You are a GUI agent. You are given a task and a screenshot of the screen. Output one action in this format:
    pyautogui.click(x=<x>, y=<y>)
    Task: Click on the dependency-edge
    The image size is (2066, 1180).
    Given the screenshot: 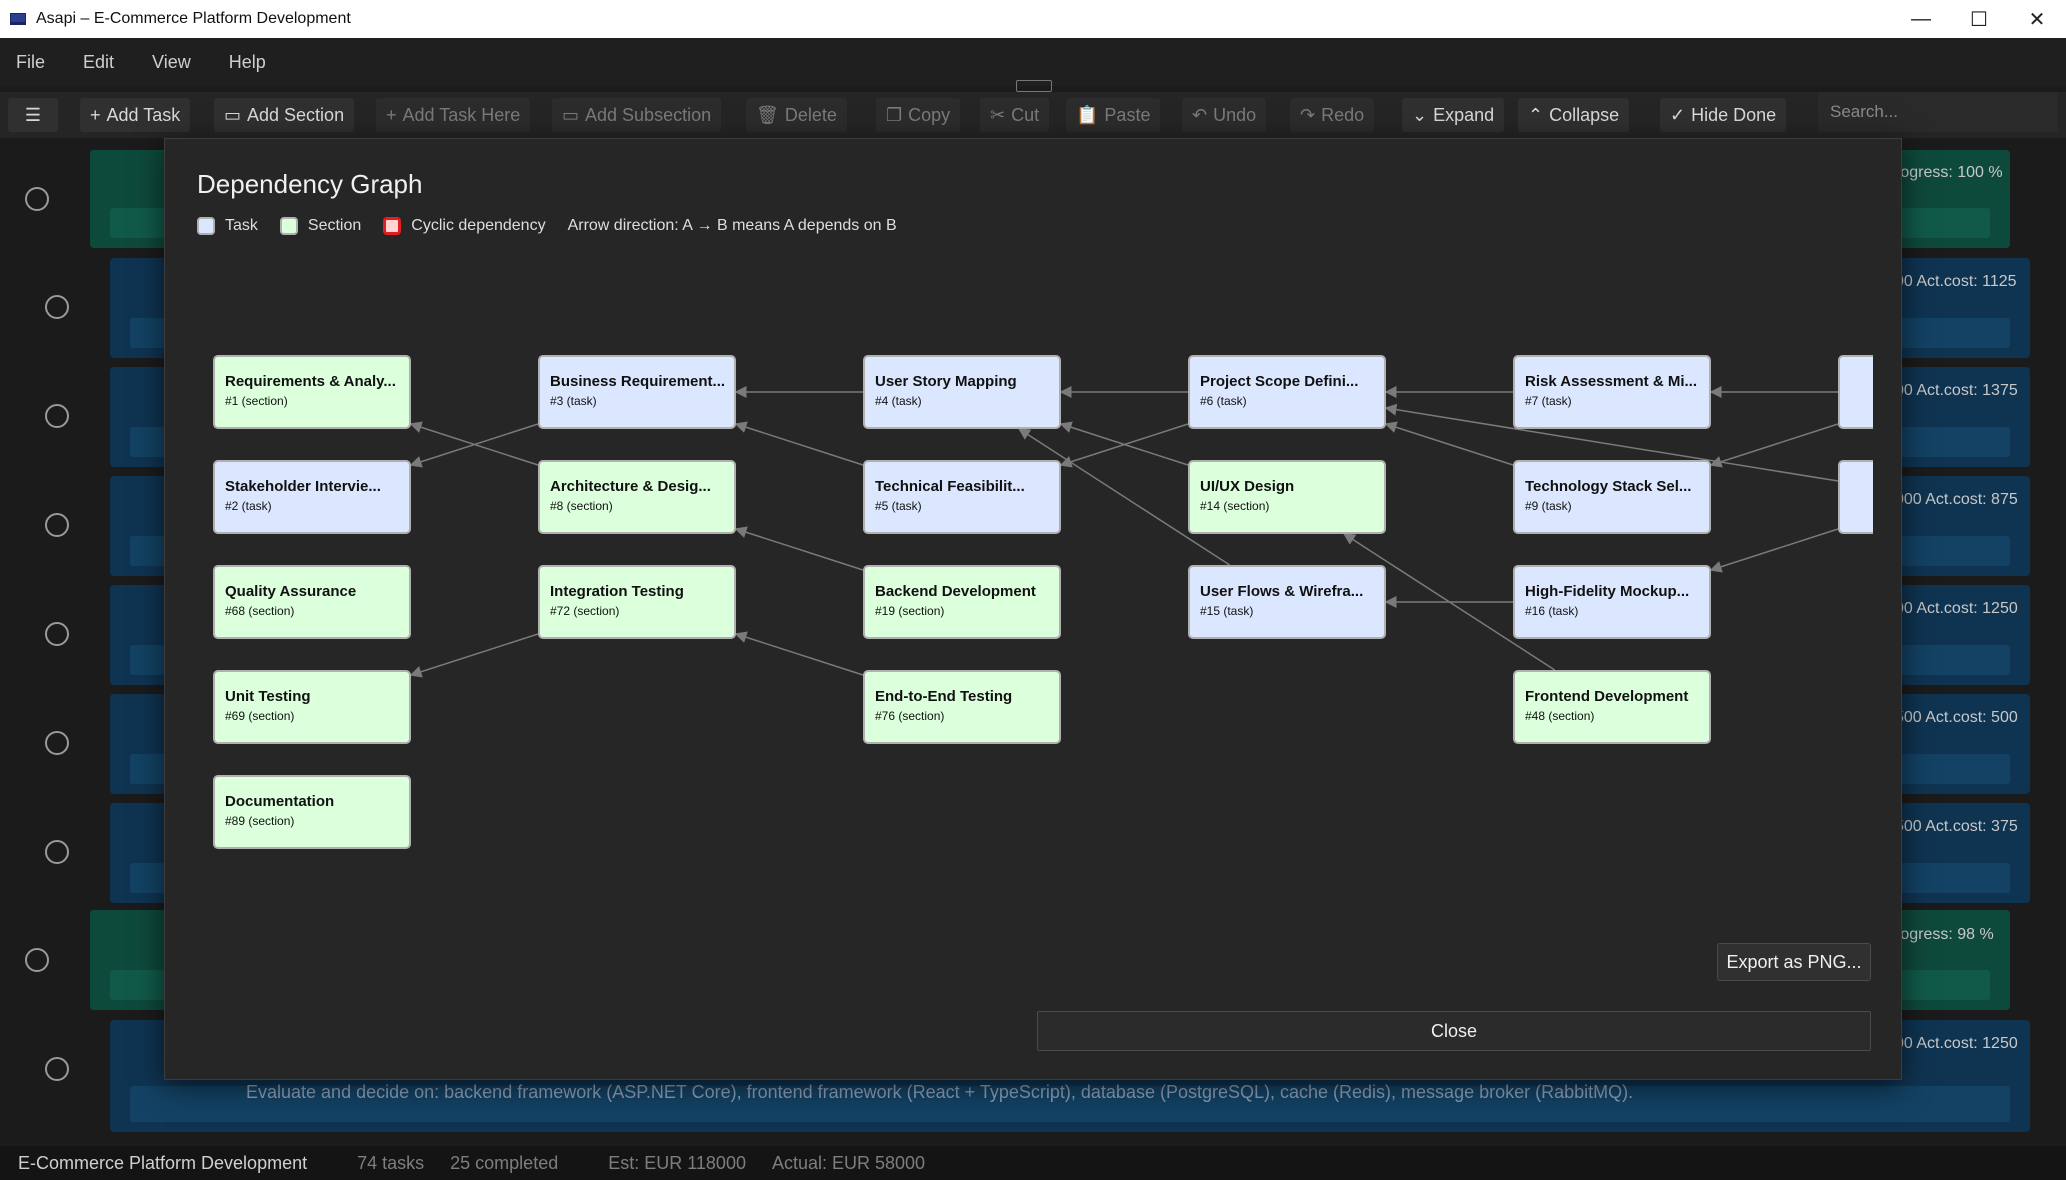 What is the action you would take?
    pyautogui.click(x=799, y=443)
    